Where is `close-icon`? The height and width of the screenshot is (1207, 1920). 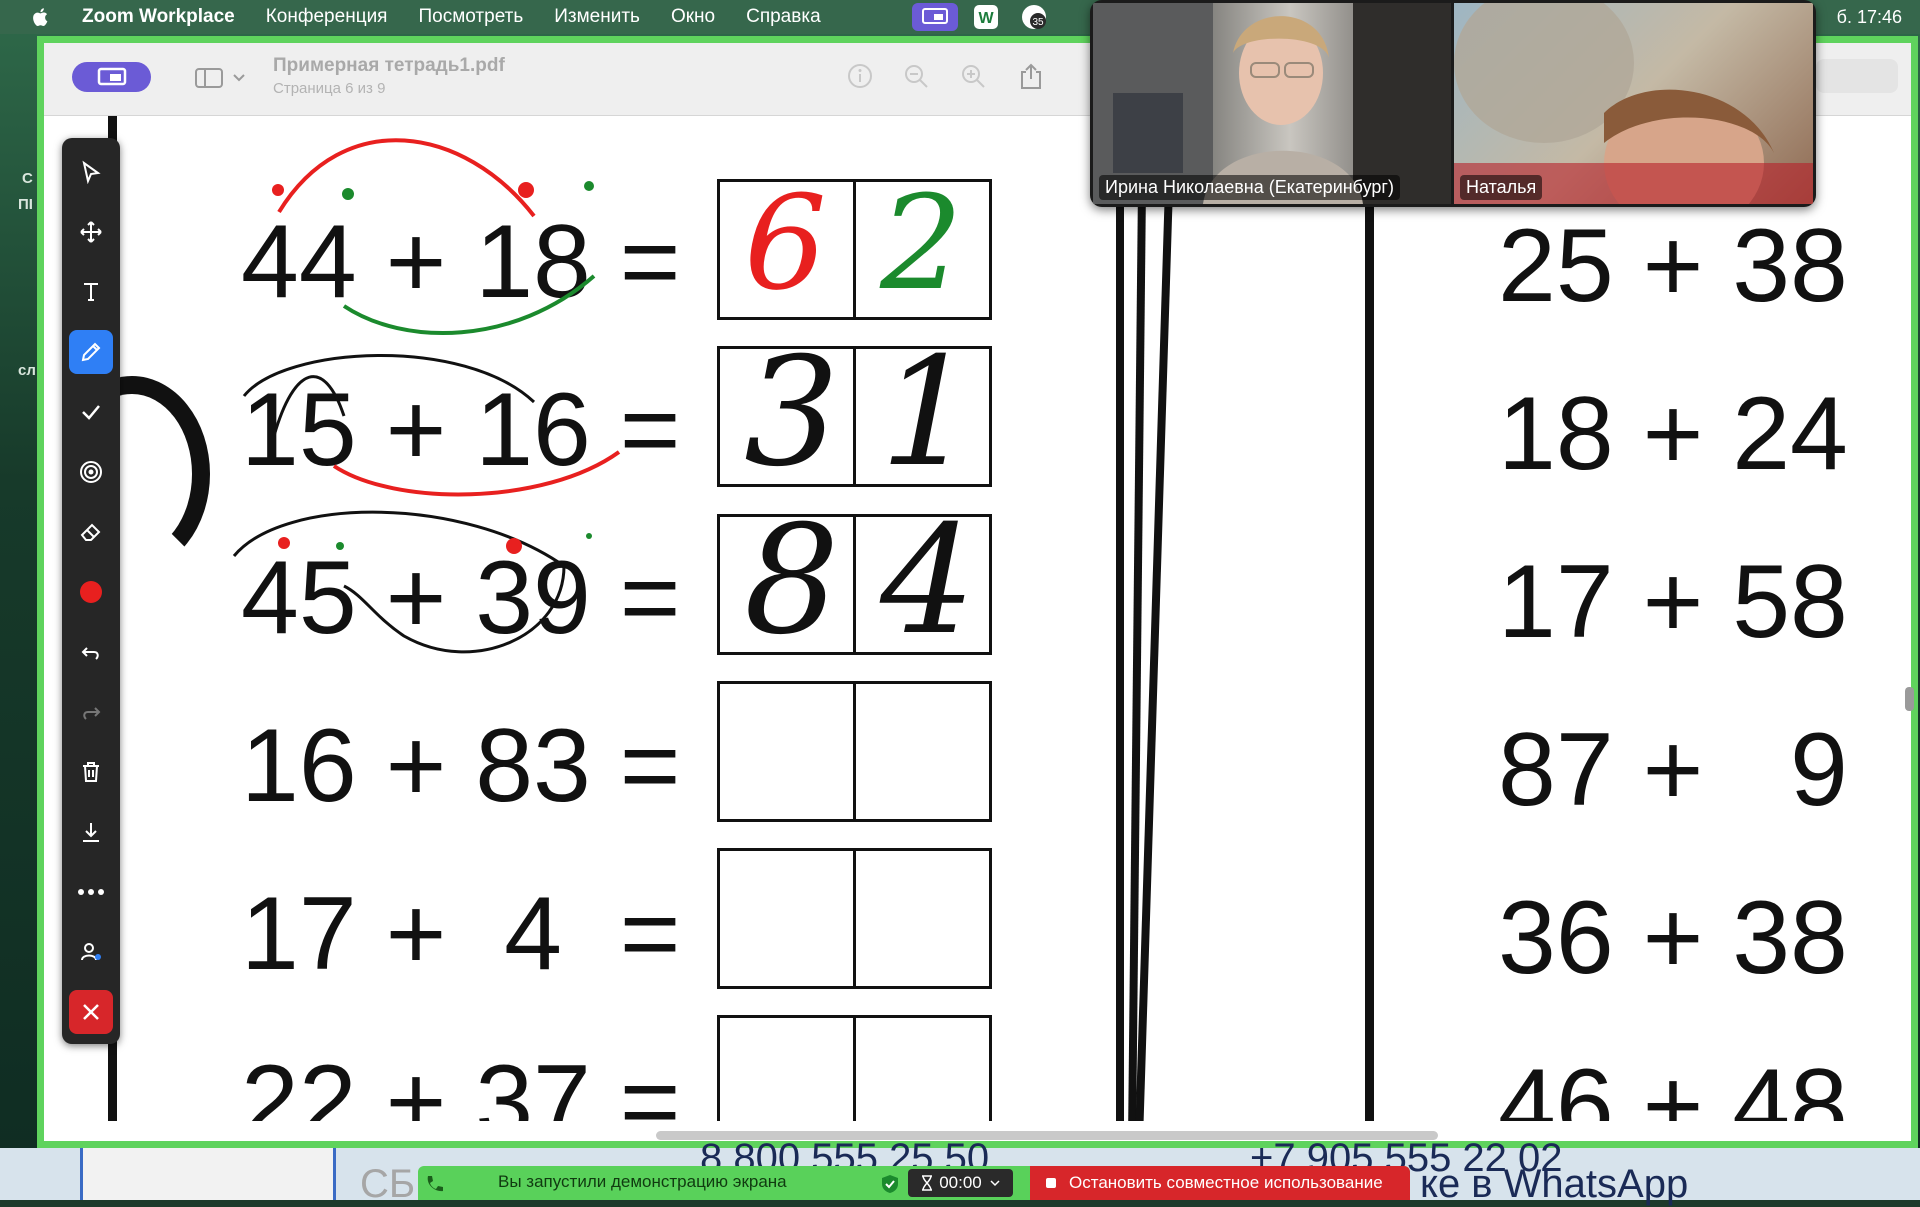
close-icon is located at coordinates (91, 1012).